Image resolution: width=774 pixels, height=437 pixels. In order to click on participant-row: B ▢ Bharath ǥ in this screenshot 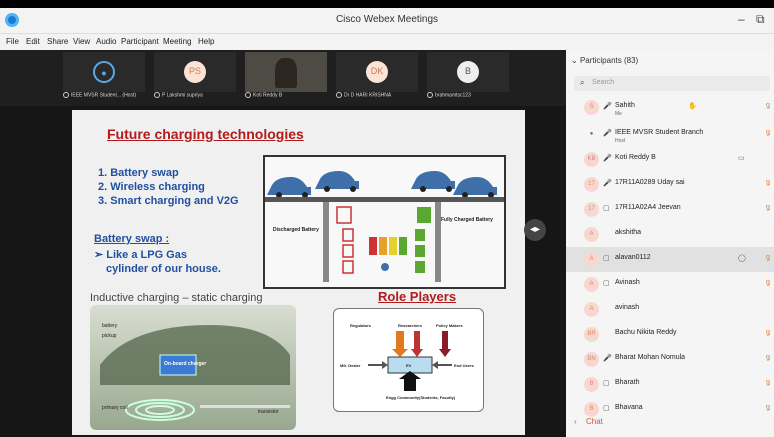, I will do `click(670, 384)`.